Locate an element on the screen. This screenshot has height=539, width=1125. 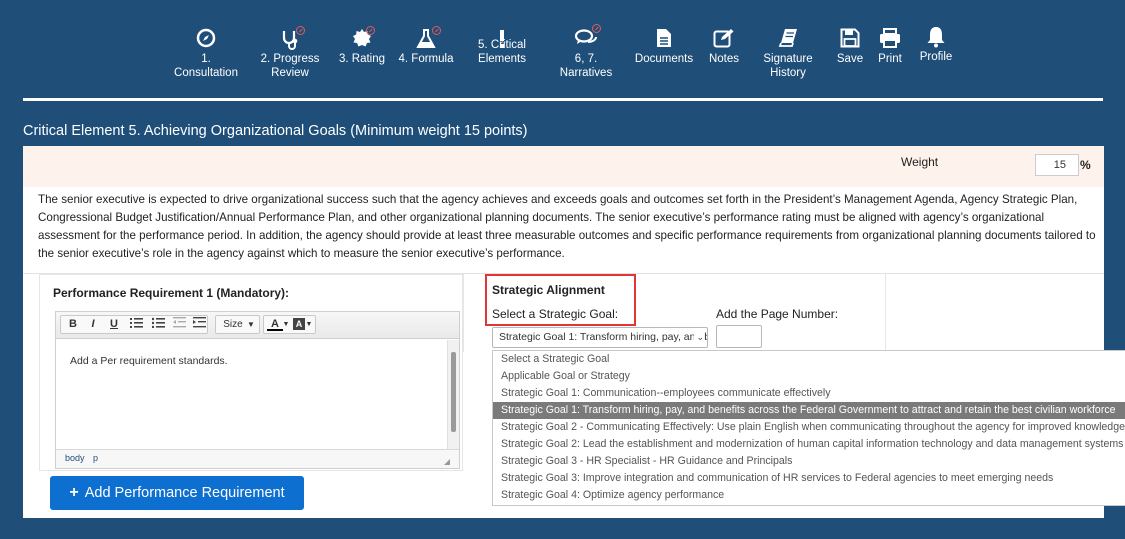
weight-input: 15 is located at coordinates (1057, 165).